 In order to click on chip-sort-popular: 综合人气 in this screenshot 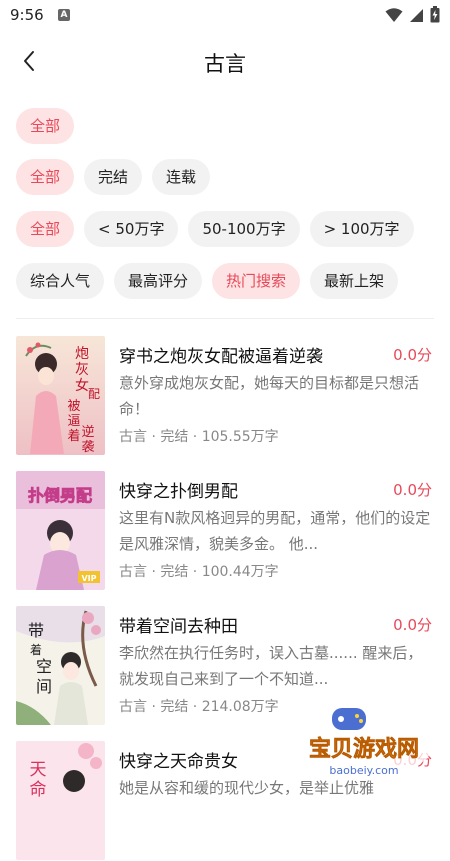, I will do `click(60, 281)`.